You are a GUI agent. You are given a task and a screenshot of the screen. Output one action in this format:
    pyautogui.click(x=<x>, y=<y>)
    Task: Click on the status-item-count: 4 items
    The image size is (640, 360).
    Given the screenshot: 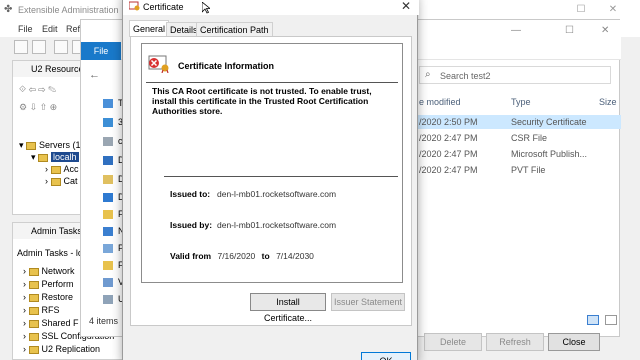 What is the action you would take?
    pyautogui.click(x=104, y=321)
    